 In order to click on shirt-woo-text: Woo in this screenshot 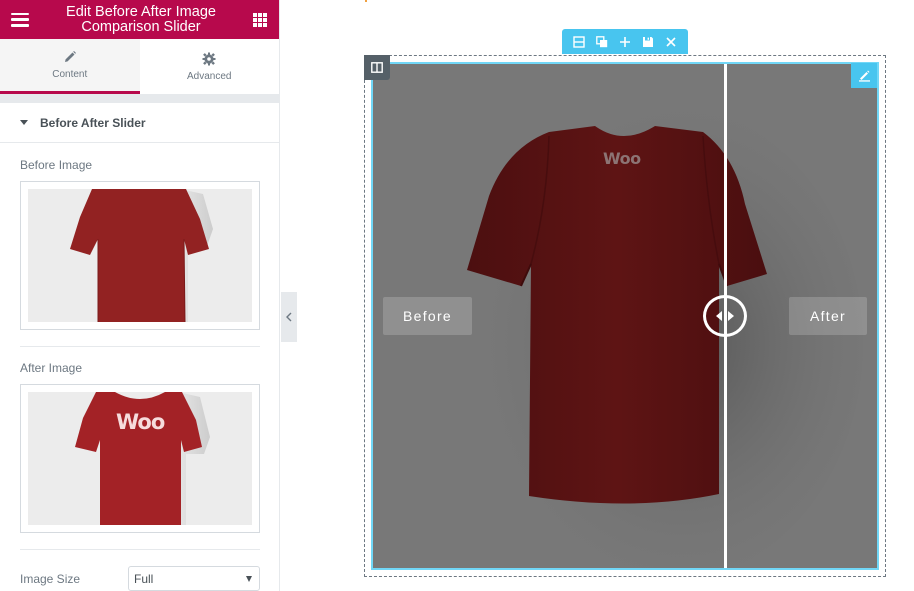, I will do `click(622, 158)`.